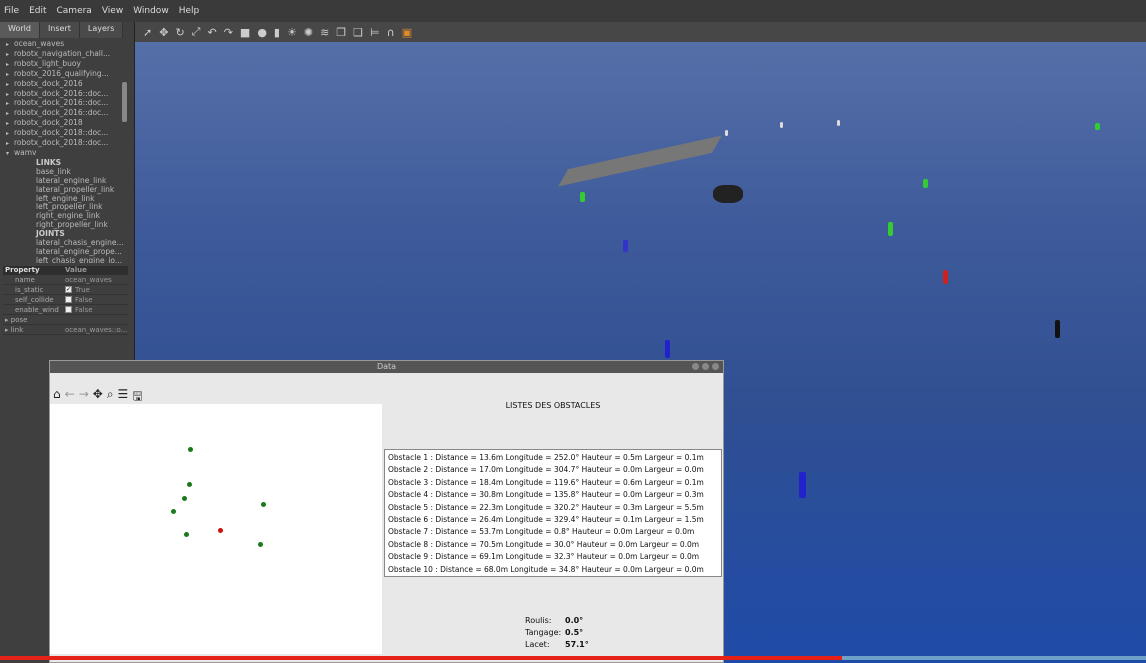 This screenshot has height=663, width=1146. Describe the element at coordinates (179, 32) in the screenshot. I see `rotate-tool-icon: ↻` at that location.